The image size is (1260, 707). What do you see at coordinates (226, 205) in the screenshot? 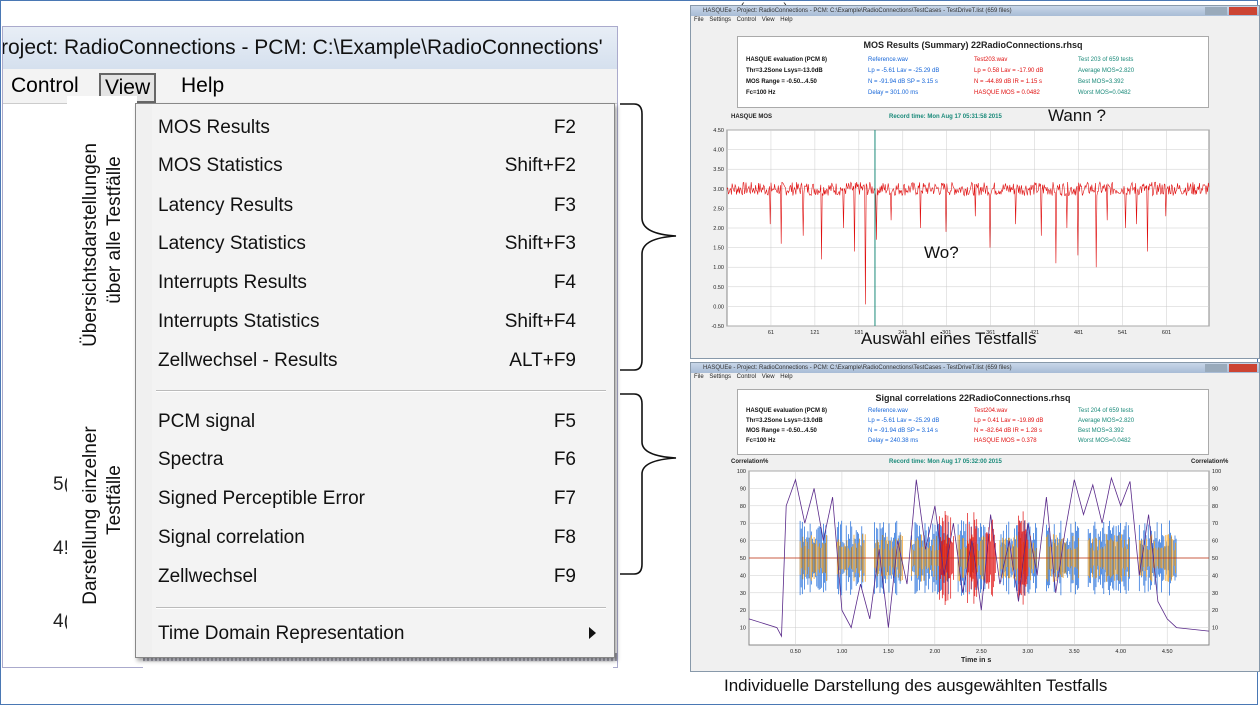
I see `menu-item-label: Latency Results` at bounding box center [226, 205].